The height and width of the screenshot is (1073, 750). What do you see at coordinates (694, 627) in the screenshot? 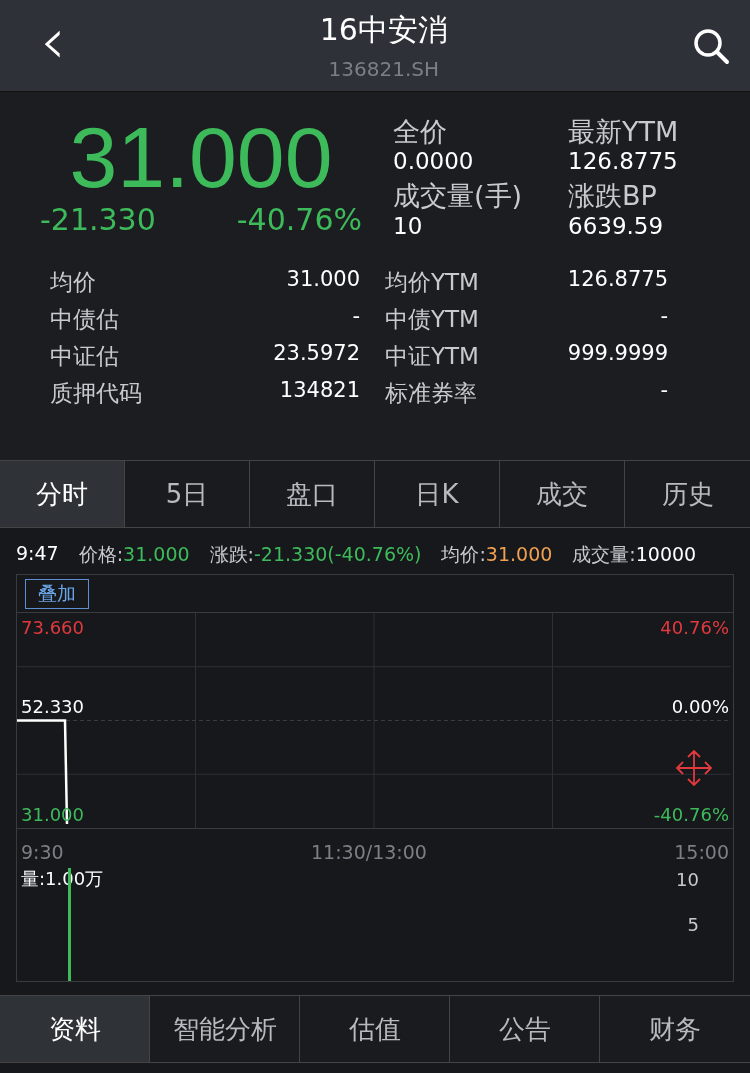
I see `axis-label: 40.76%` at bounding box center [694, 627].